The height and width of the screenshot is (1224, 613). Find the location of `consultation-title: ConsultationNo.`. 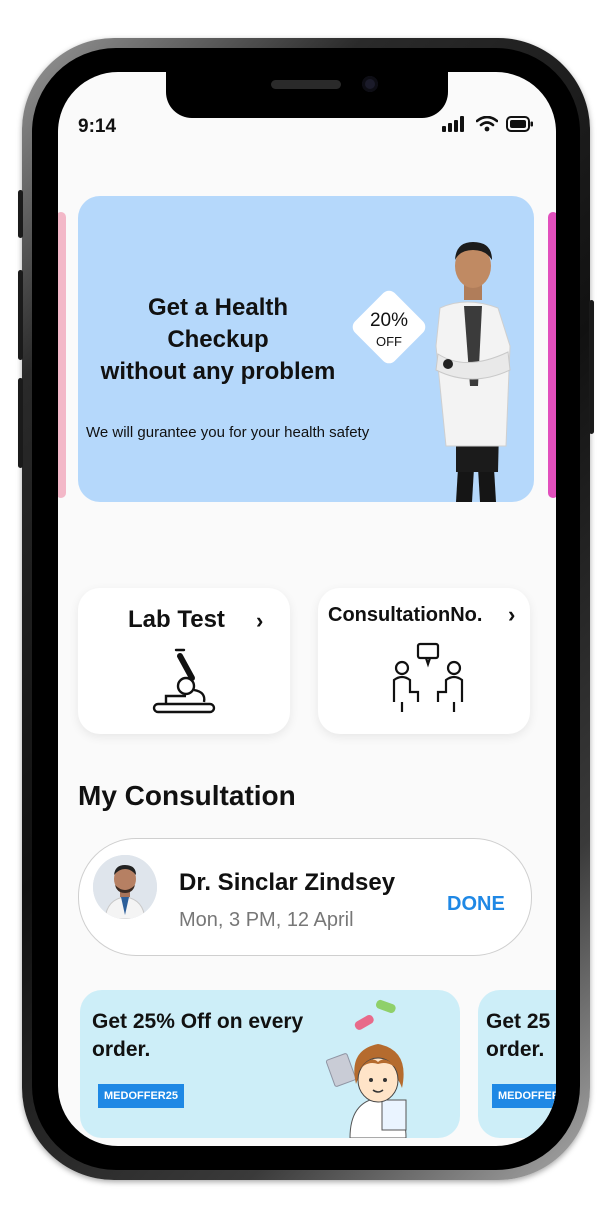

consultation-title: ConsultationNo. is located at coordinates (405, 615).